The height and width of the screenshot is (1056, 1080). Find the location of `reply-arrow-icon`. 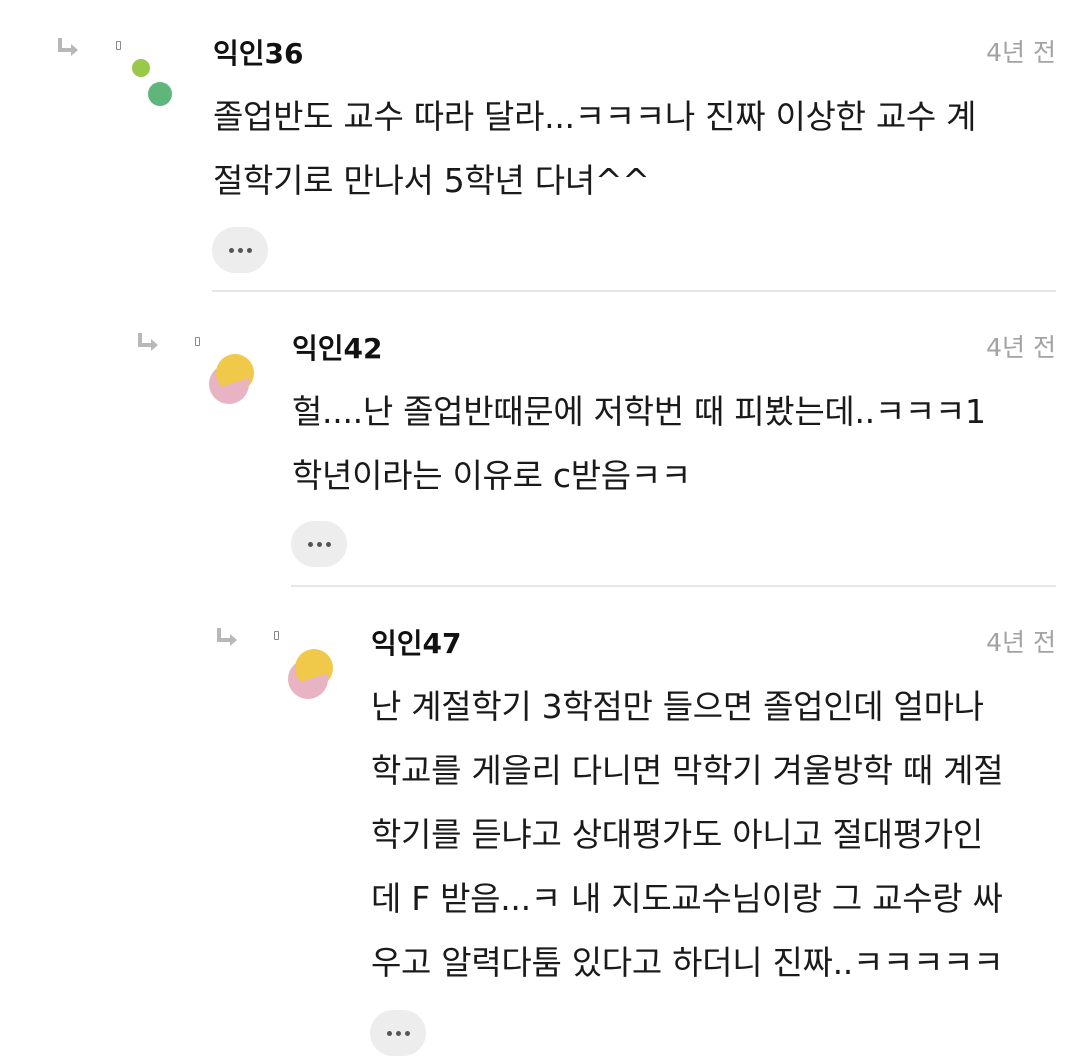

reply-arrow-icon is located at coordinates (227, 637).